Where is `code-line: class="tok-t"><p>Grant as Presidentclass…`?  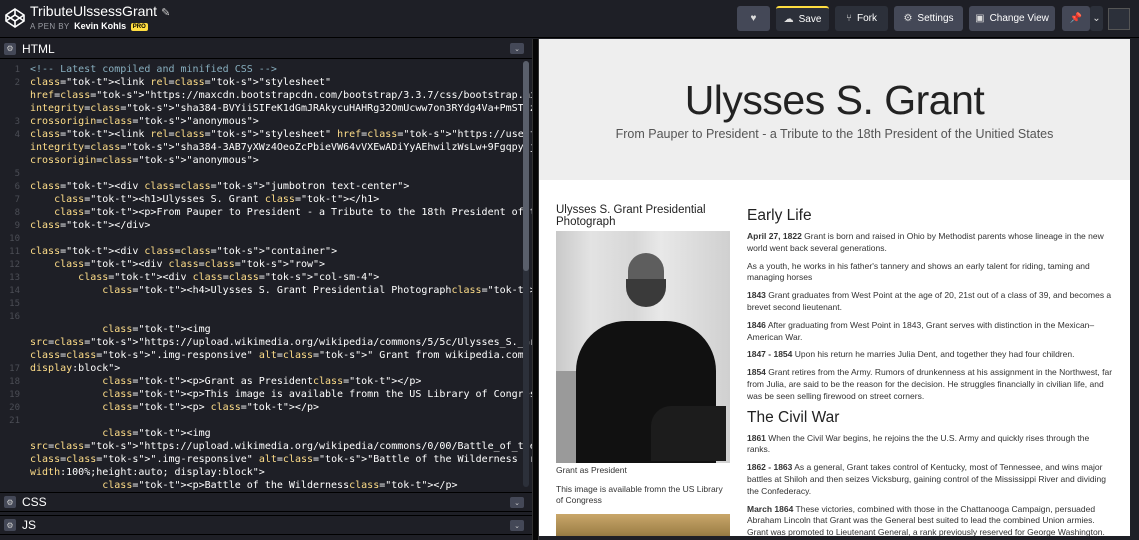 code-line: class="tok-t"><p>Grant as Presidentclass… is located at coordinates (225, 382).